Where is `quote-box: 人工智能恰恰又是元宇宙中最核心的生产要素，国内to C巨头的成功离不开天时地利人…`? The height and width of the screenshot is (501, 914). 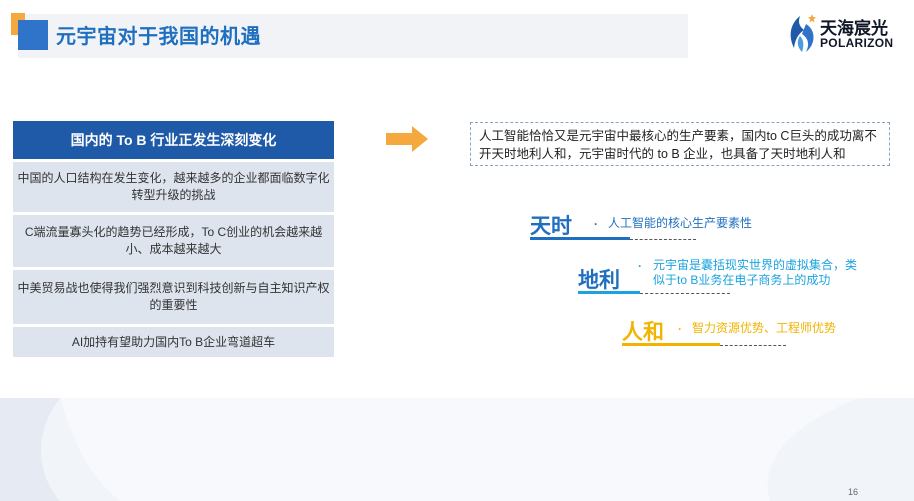
quote-box: 人工智能恰恰又是元宇宙中最核心的生产要素，国内to C巨头的成功离不开天时地利人… is located at coordinates (680, 144).